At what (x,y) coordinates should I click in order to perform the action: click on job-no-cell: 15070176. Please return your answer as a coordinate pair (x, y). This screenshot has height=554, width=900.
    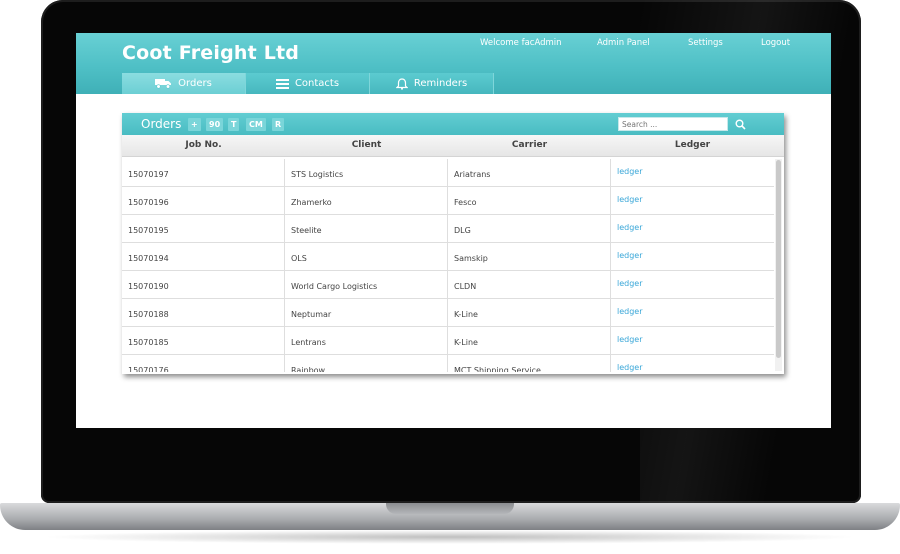
    Looking at the image, I should click on (203, 363).